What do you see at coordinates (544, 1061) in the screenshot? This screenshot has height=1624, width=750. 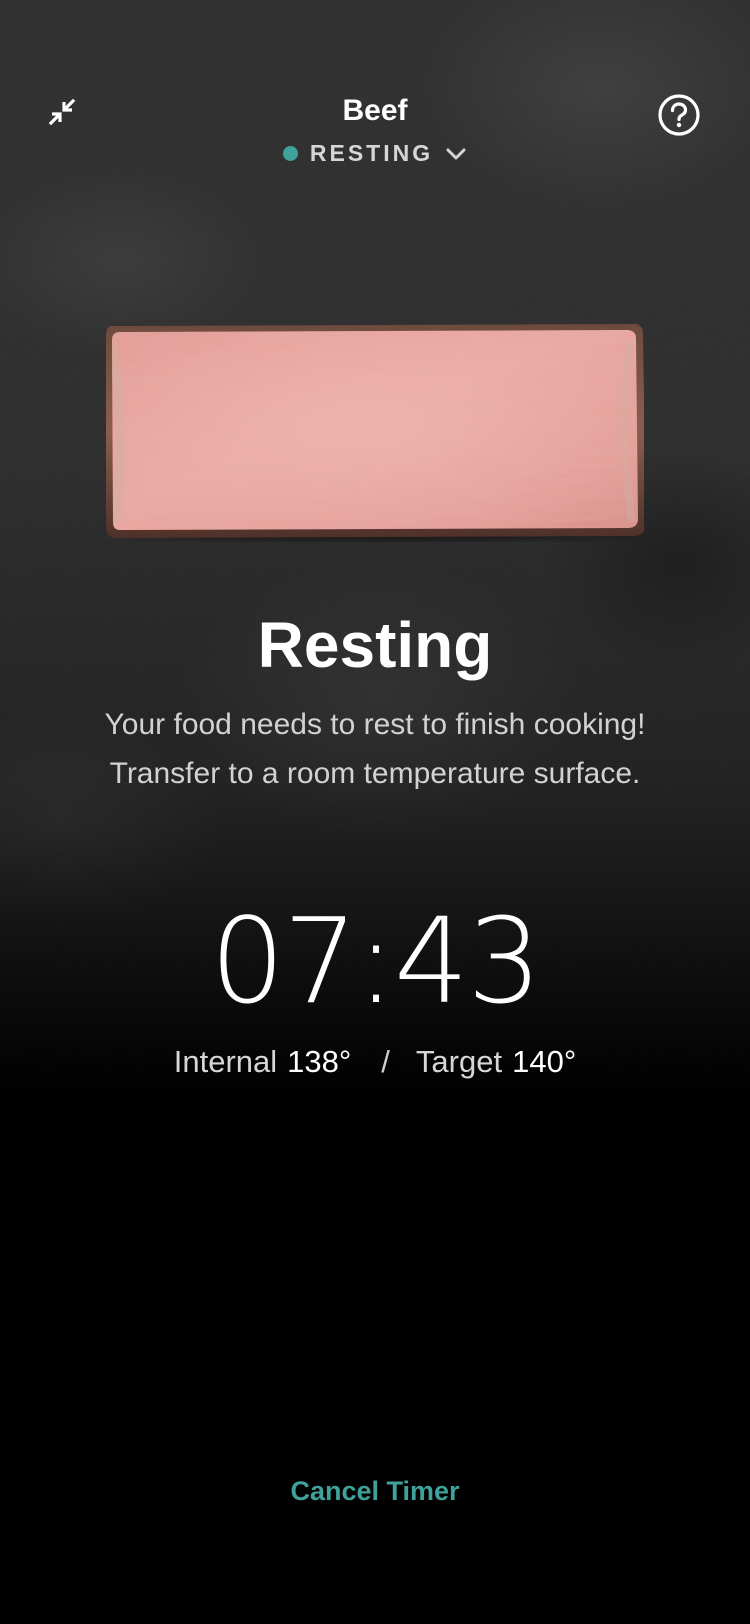 I see `target-temp-value: 140°` at bounding box center [544, 1061].